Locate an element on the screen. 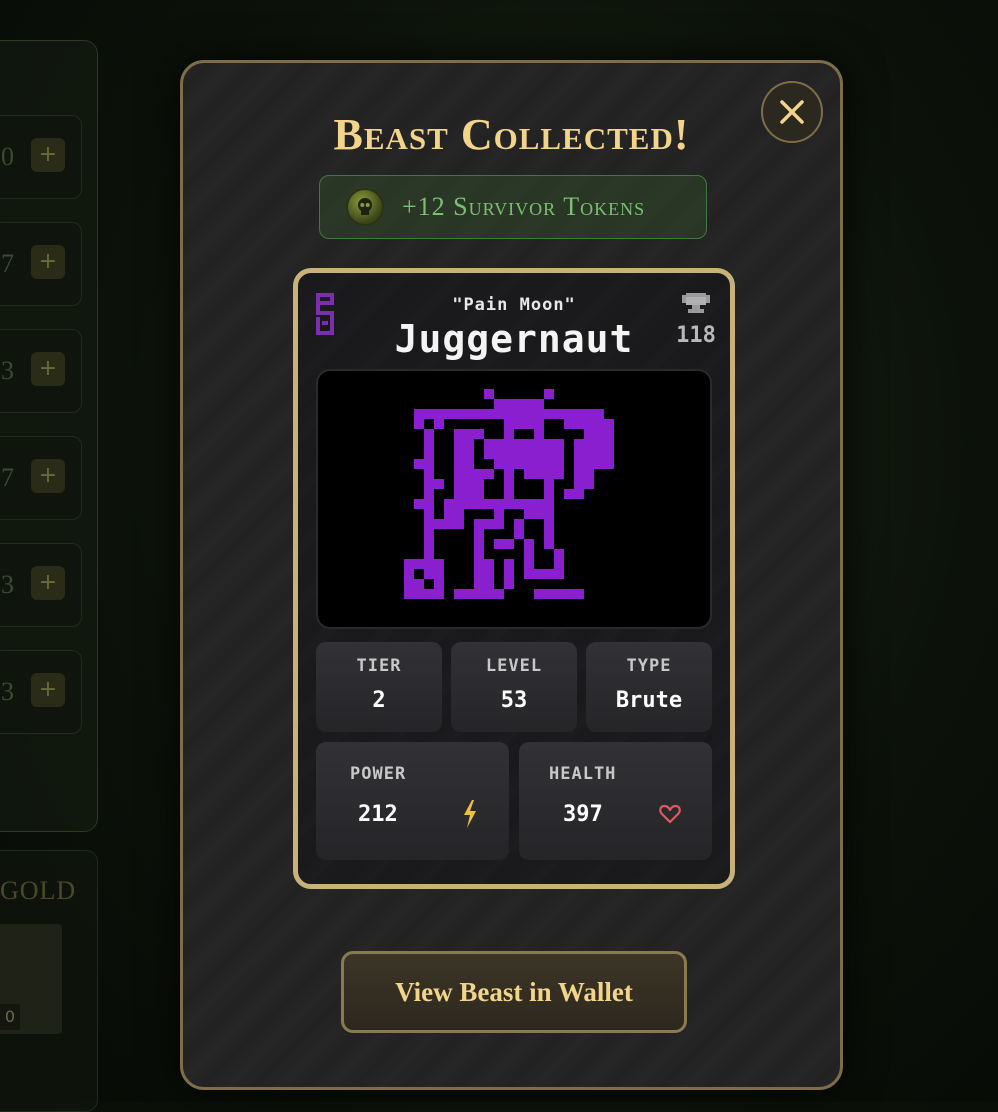  beast-rank: 118 is located at coordinates (696, 335).